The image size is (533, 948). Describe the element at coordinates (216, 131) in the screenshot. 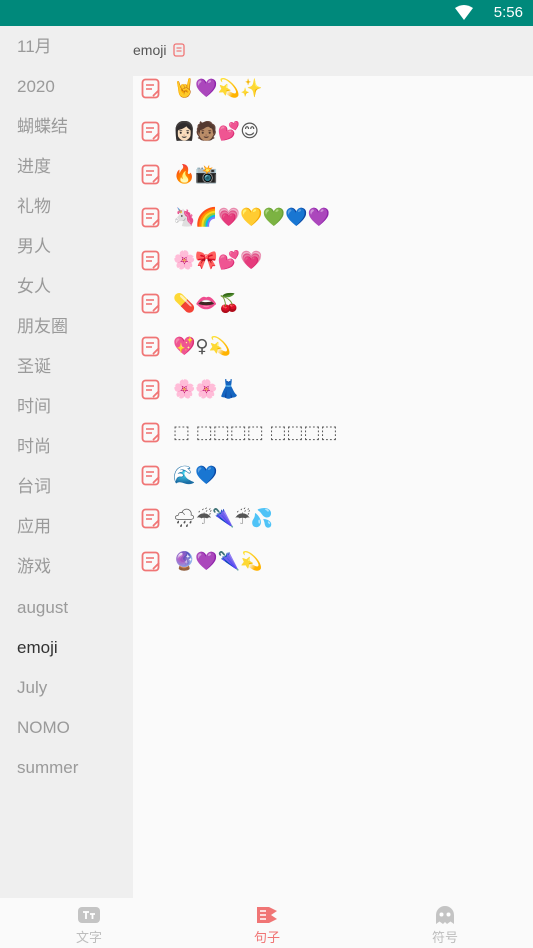

I see `sentence-text: 👩🏻🧑🏽💕😊` at that location.